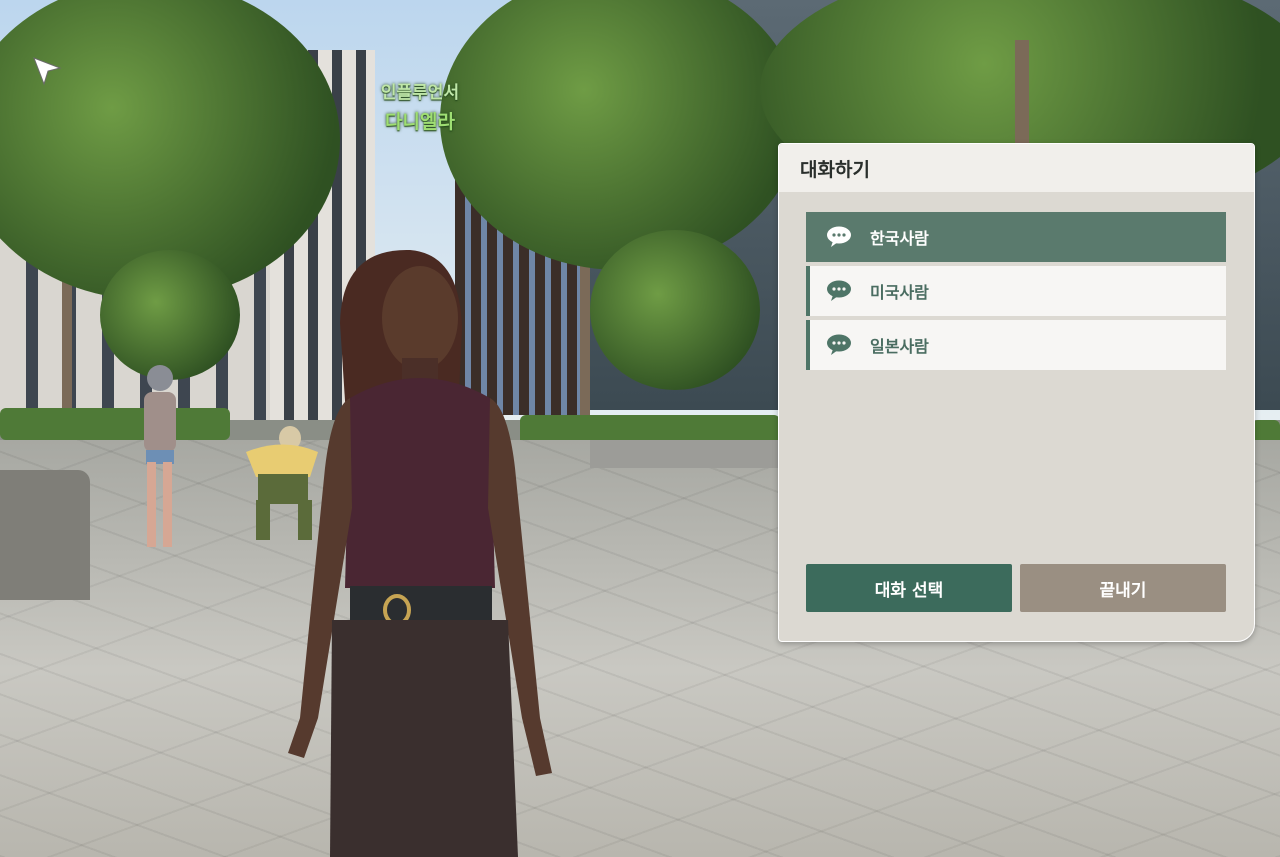 Image resolution: width=1280 pixels, height=857 pixels. Describe the element at coordinates (1016, 345) in the screenshot. I see `dialog-option-japanese: 일본사람` at that location.